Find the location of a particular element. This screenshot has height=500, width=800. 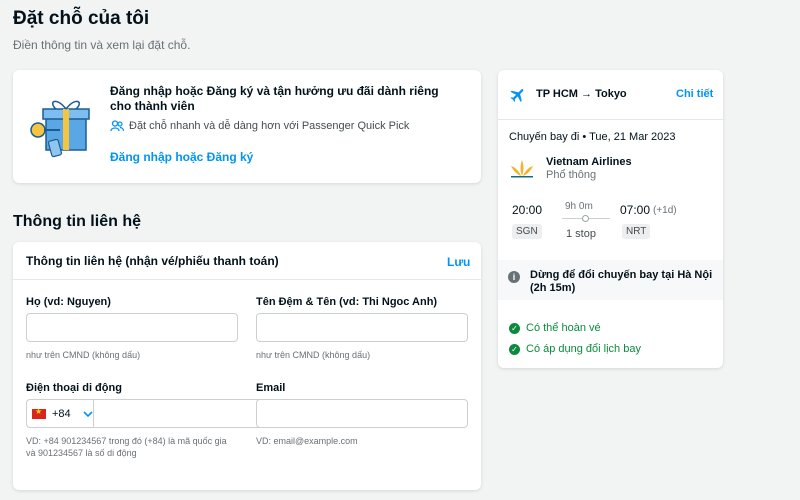

phone-hint-line-2: và 901234567 là số di động is located at coordinates (81, 453).